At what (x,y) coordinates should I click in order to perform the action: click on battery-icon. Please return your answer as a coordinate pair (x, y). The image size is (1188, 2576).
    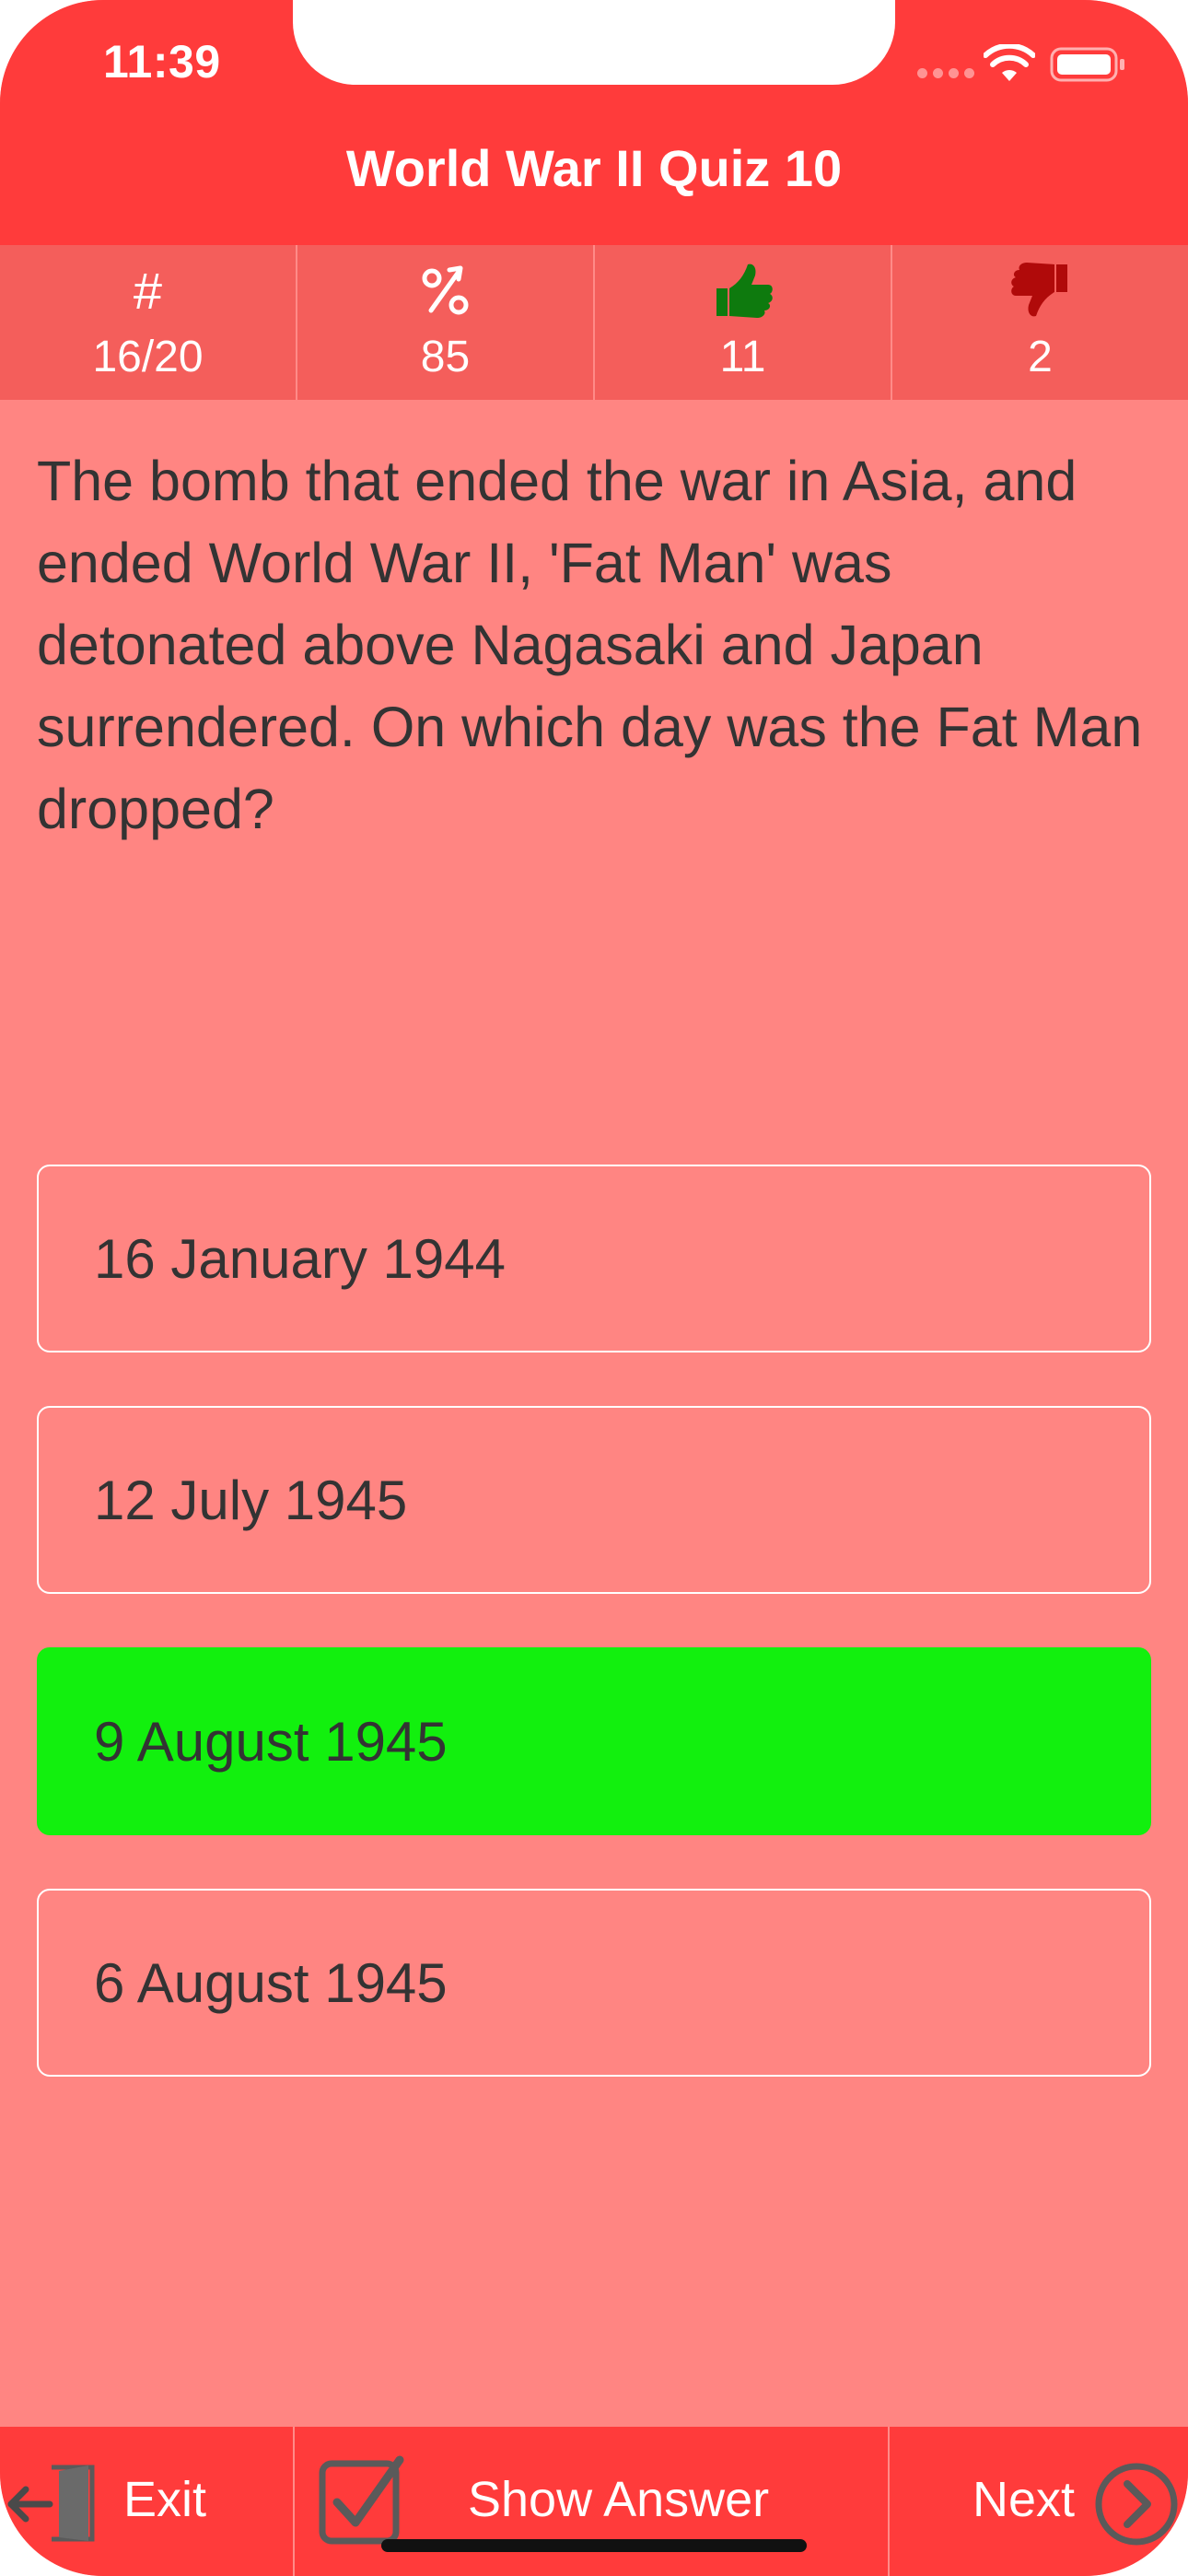
    Looking at the image, I should click on (1087, 64).